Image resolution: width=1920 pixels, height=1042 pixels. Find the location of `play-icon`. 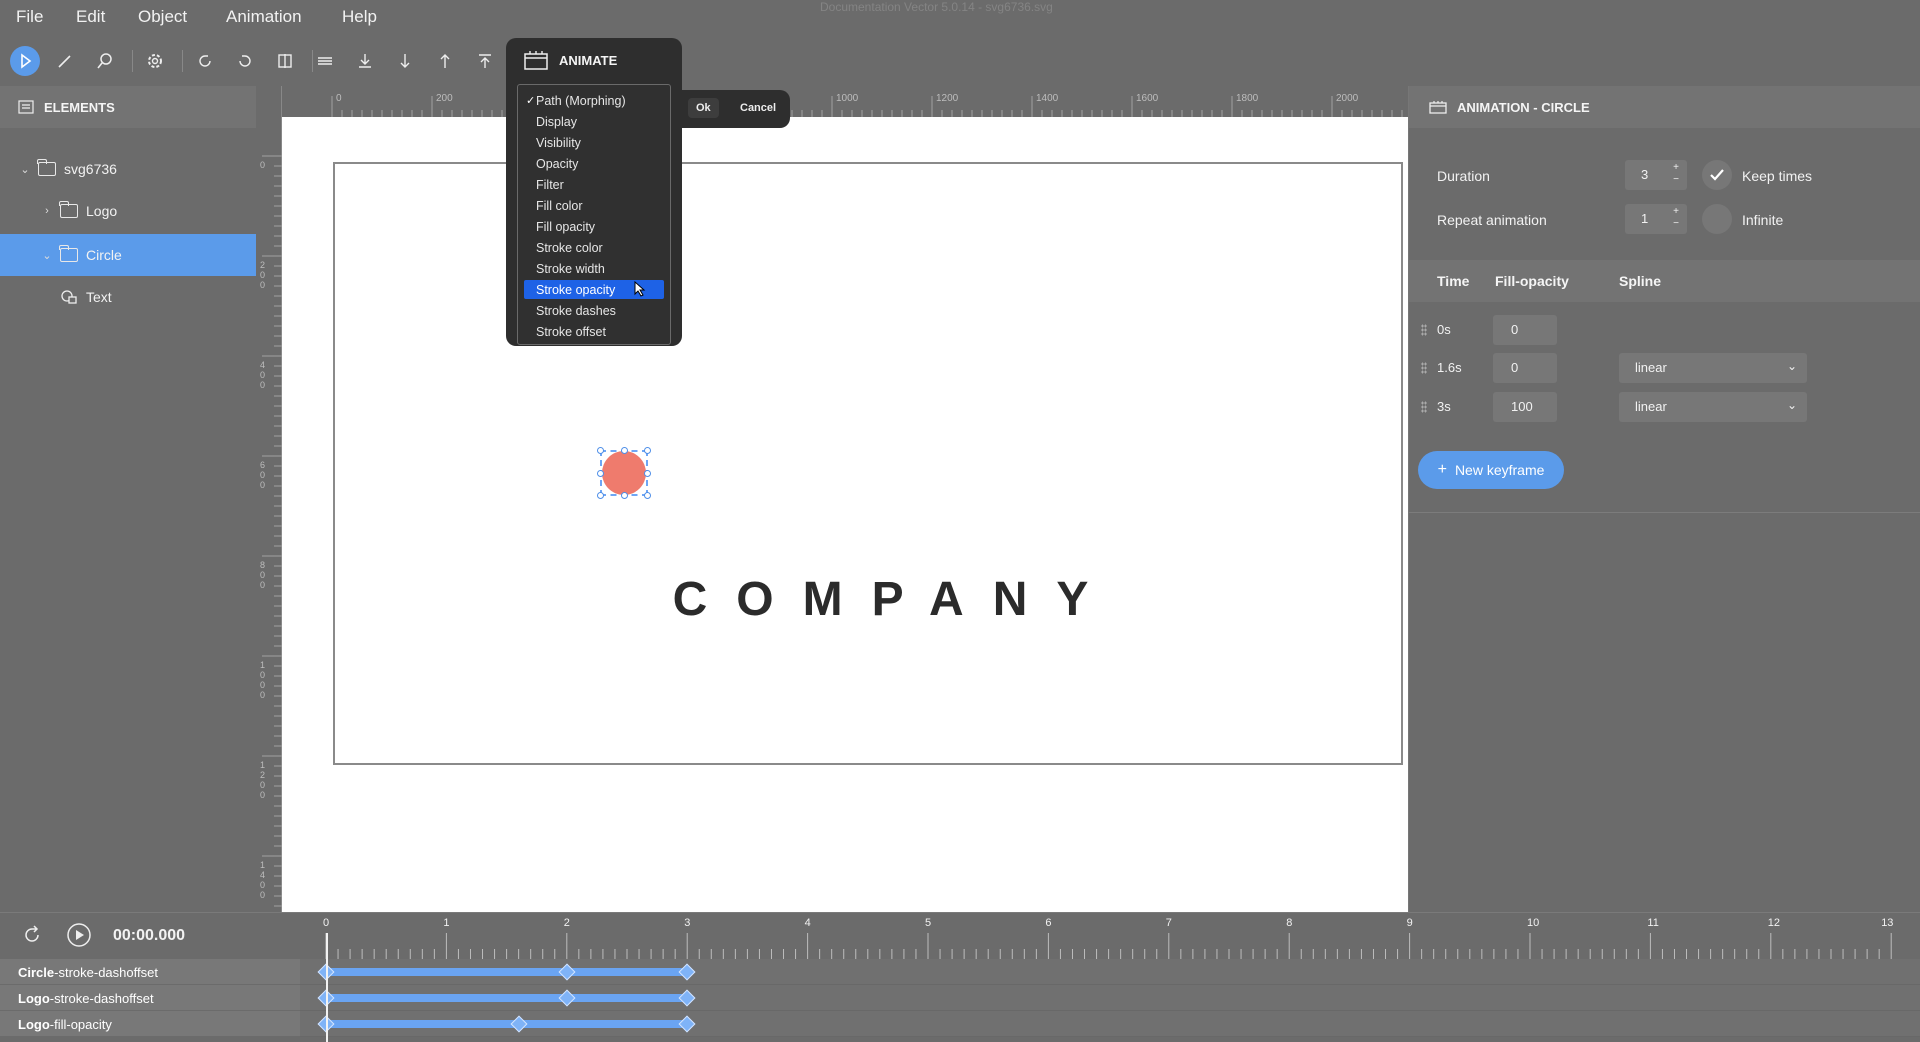

play-icon is located at coordinates (79, 935).